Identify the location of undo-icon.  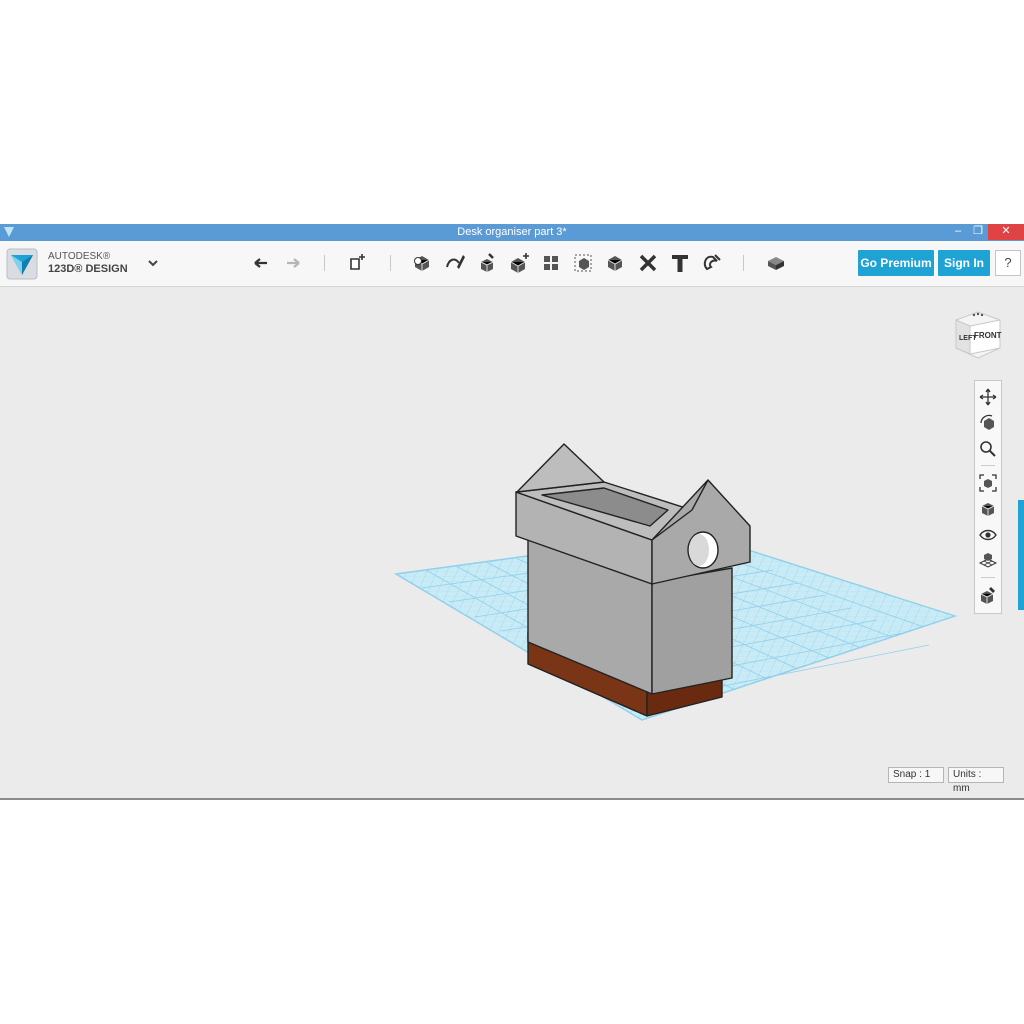
(260, 263).